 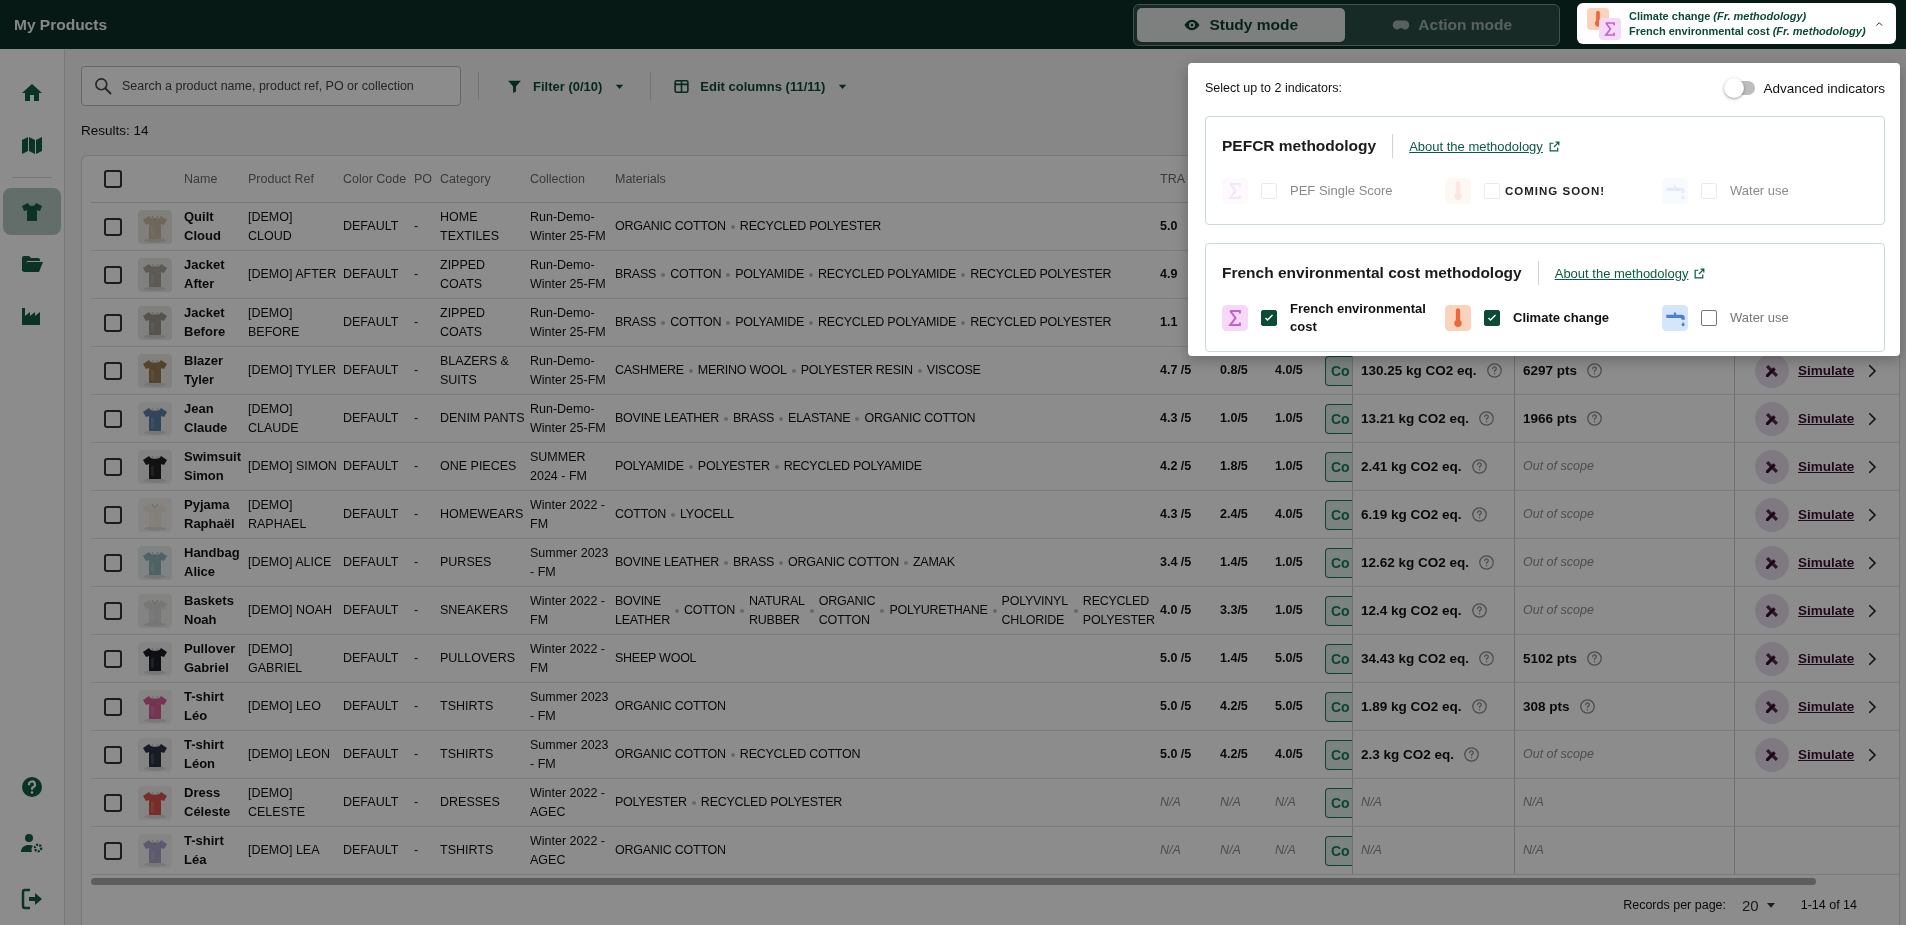 I want to click on column-header: Product Ref, so click(x=281, y=179).